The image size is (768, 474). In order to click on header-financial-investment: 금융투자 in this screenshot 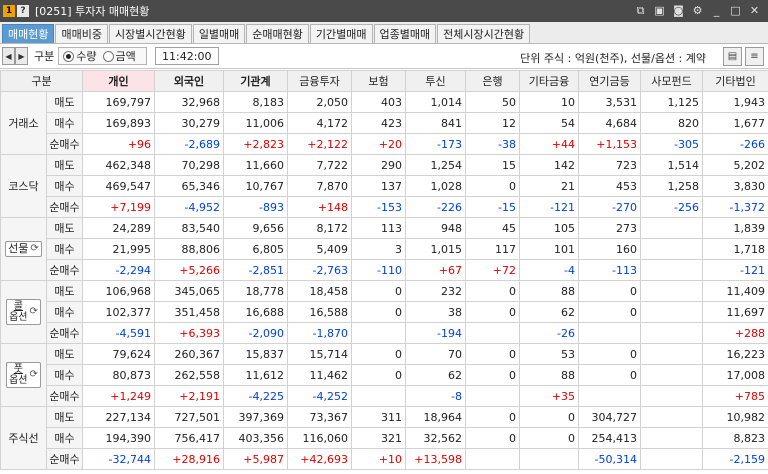, I will do `click(319, 81)`.